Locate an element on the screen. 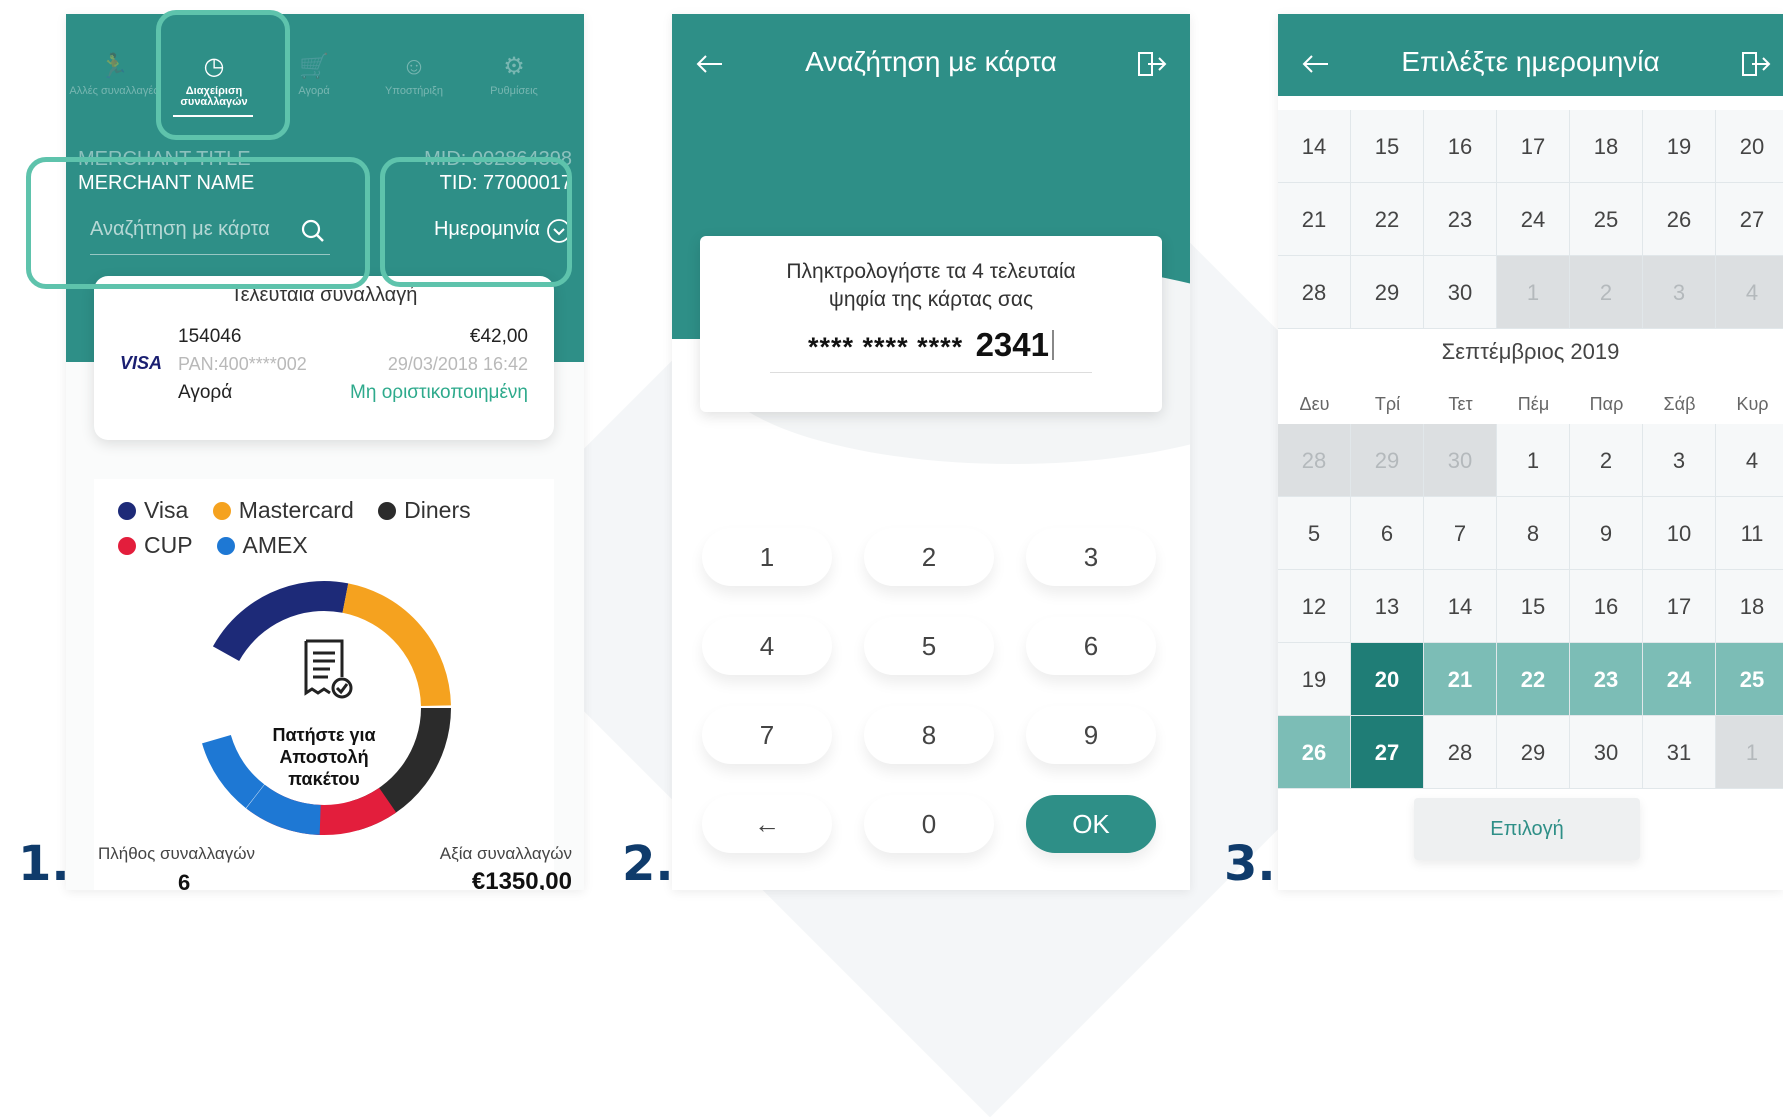 This screenshot has height=1117, width=1783. key-8: 8 is located at coordinates (929, 735).